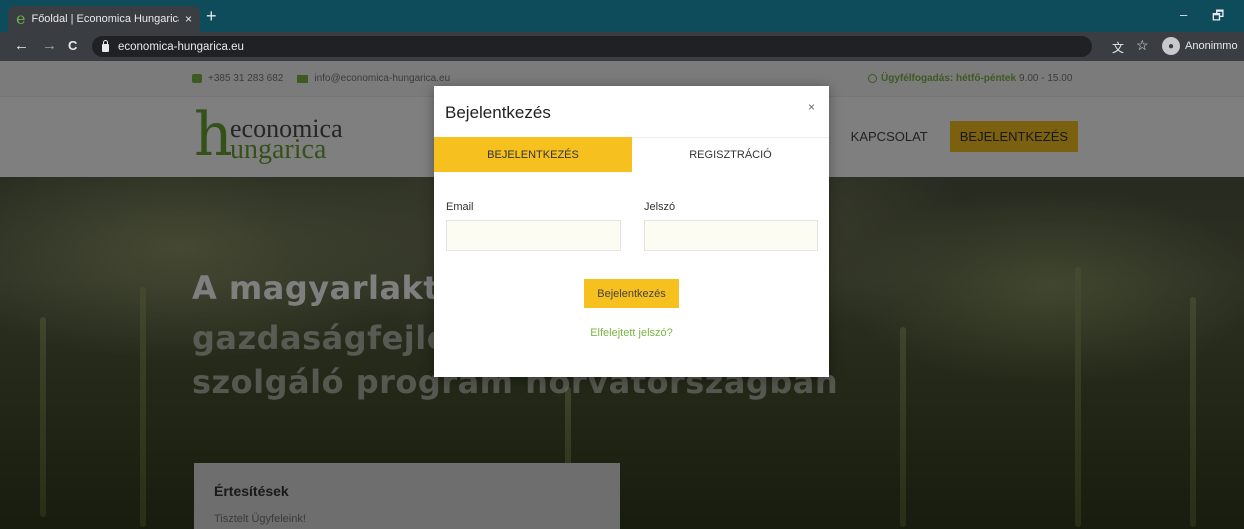  I want to click on password-label: Jelszó, so click(660, 207).